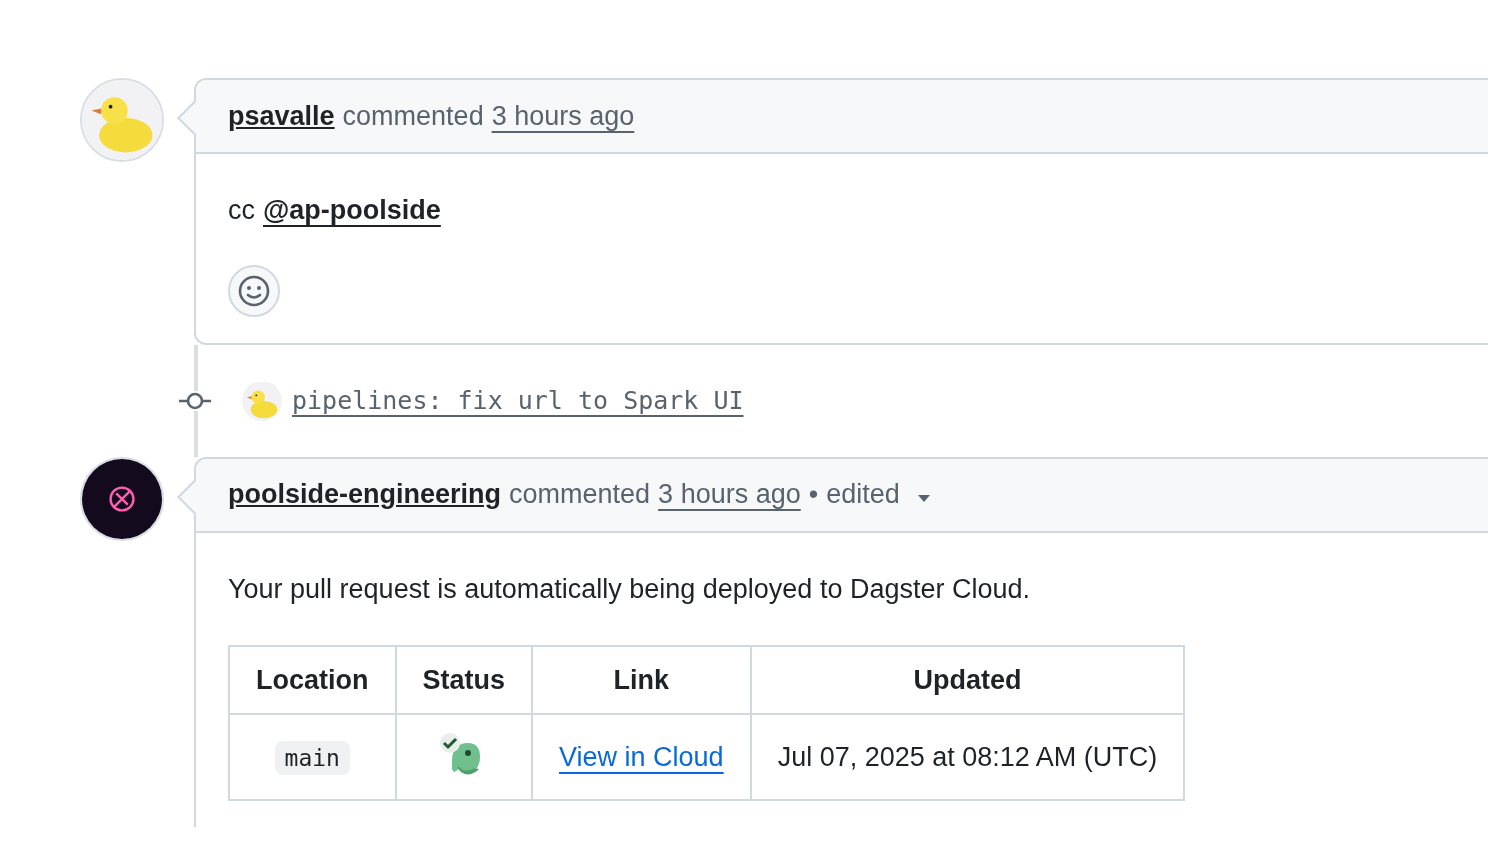 The image size is (1488, 864). I want to click on edited-dropdown: edited, so click(879, 494).